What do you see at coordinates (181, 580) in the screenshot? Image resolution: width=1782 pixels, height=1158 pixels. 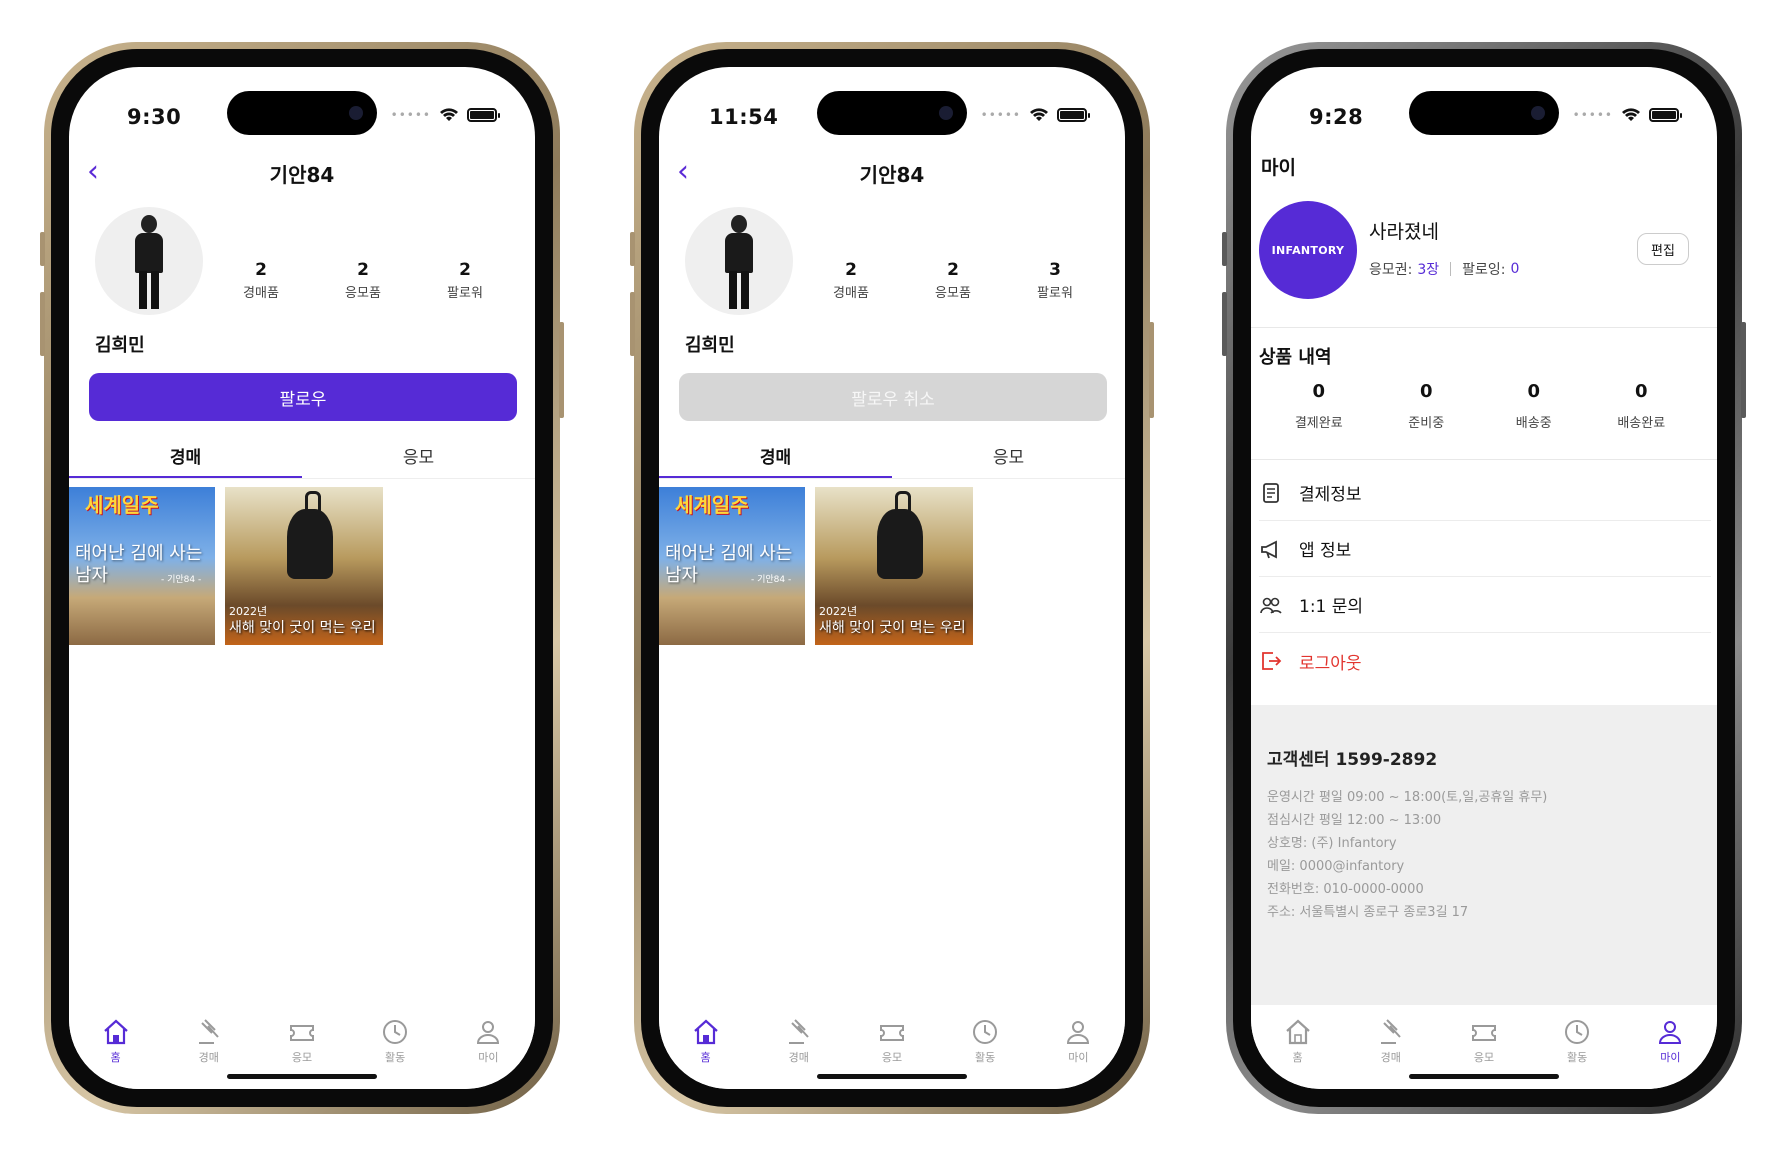 I see `thumbnail-credit: - 기안84 -` at bounding box center [181, 580].